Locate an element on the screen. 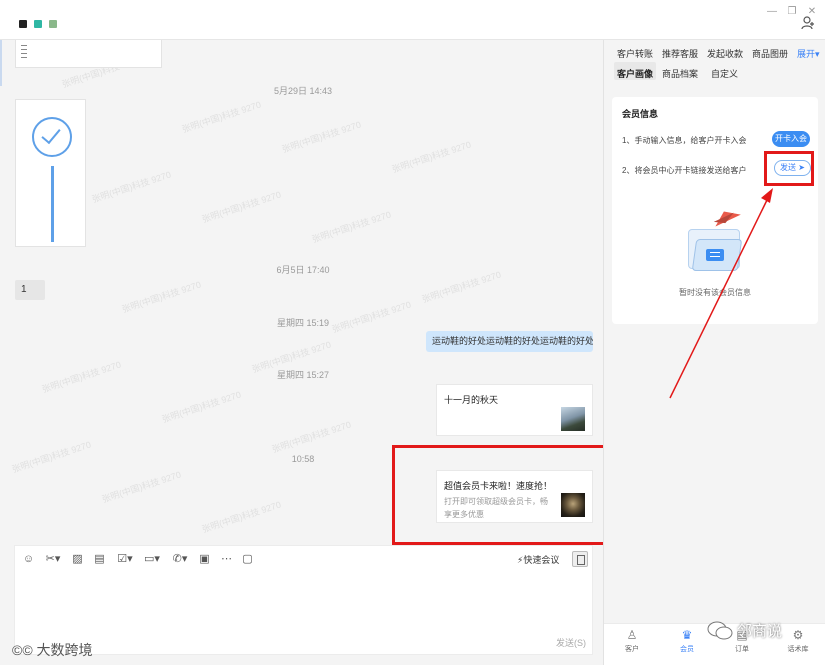 This screenshot has height=665, width=825. landscape-thumbnail is located at coordinates (573, 419).